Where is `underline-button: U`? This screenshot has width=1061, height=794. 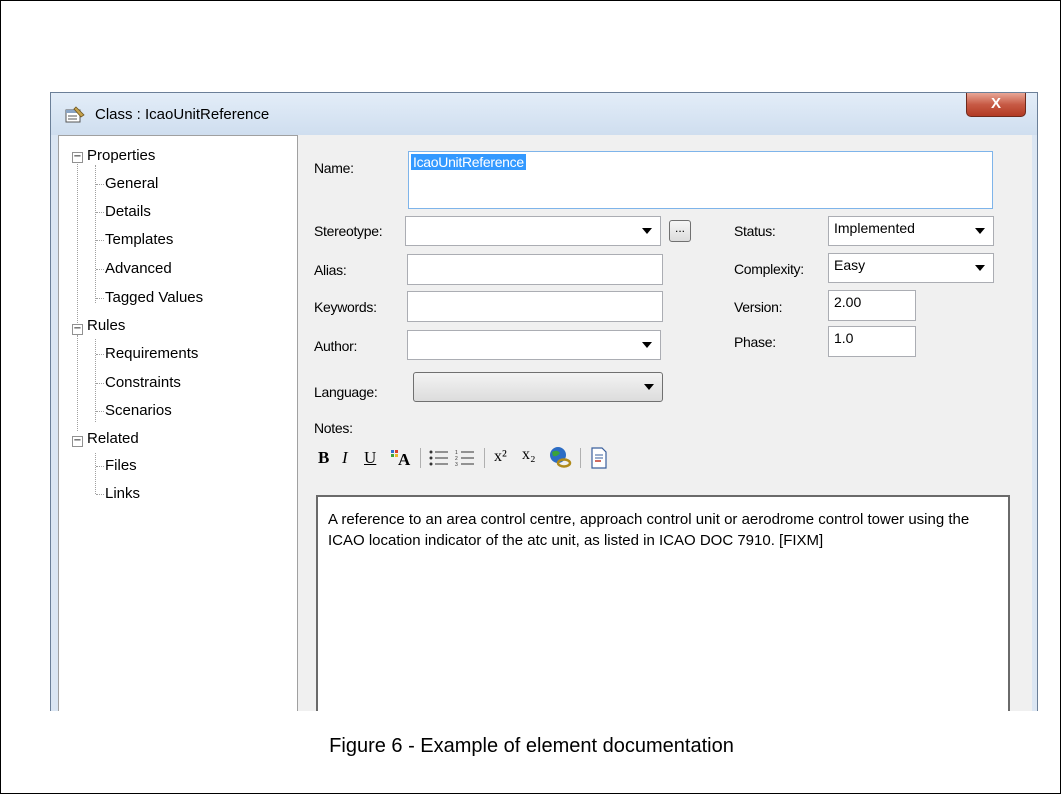 underline-button: U is located at coordinates (370, 458).